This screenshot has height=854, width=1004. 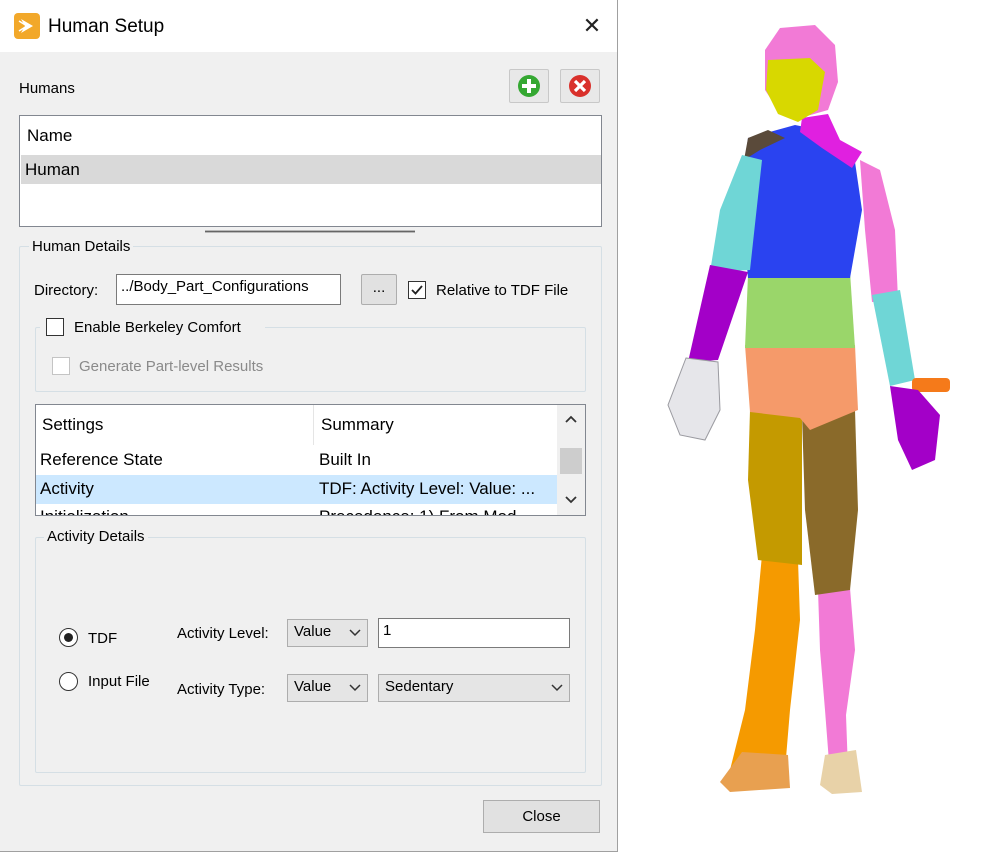 I want to click on activity-level-mode-select: Value, so click(x=327, y=633).